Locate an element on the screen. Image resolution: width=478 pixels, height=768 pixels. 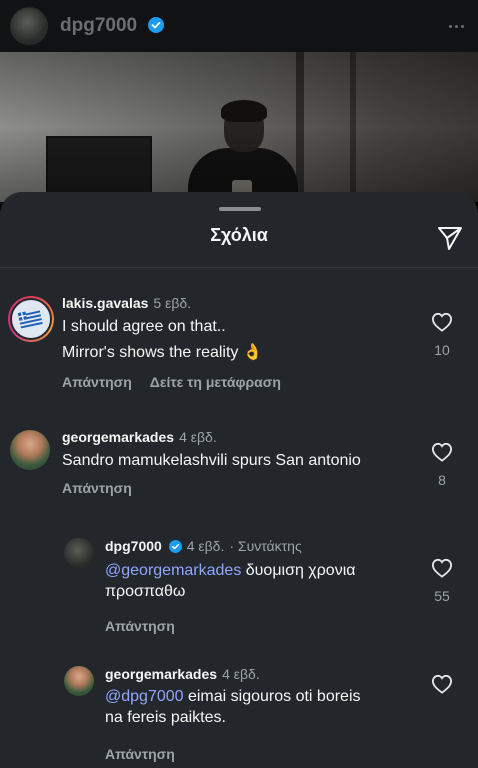
like-count: 10 is located at coordinates (442, 350).